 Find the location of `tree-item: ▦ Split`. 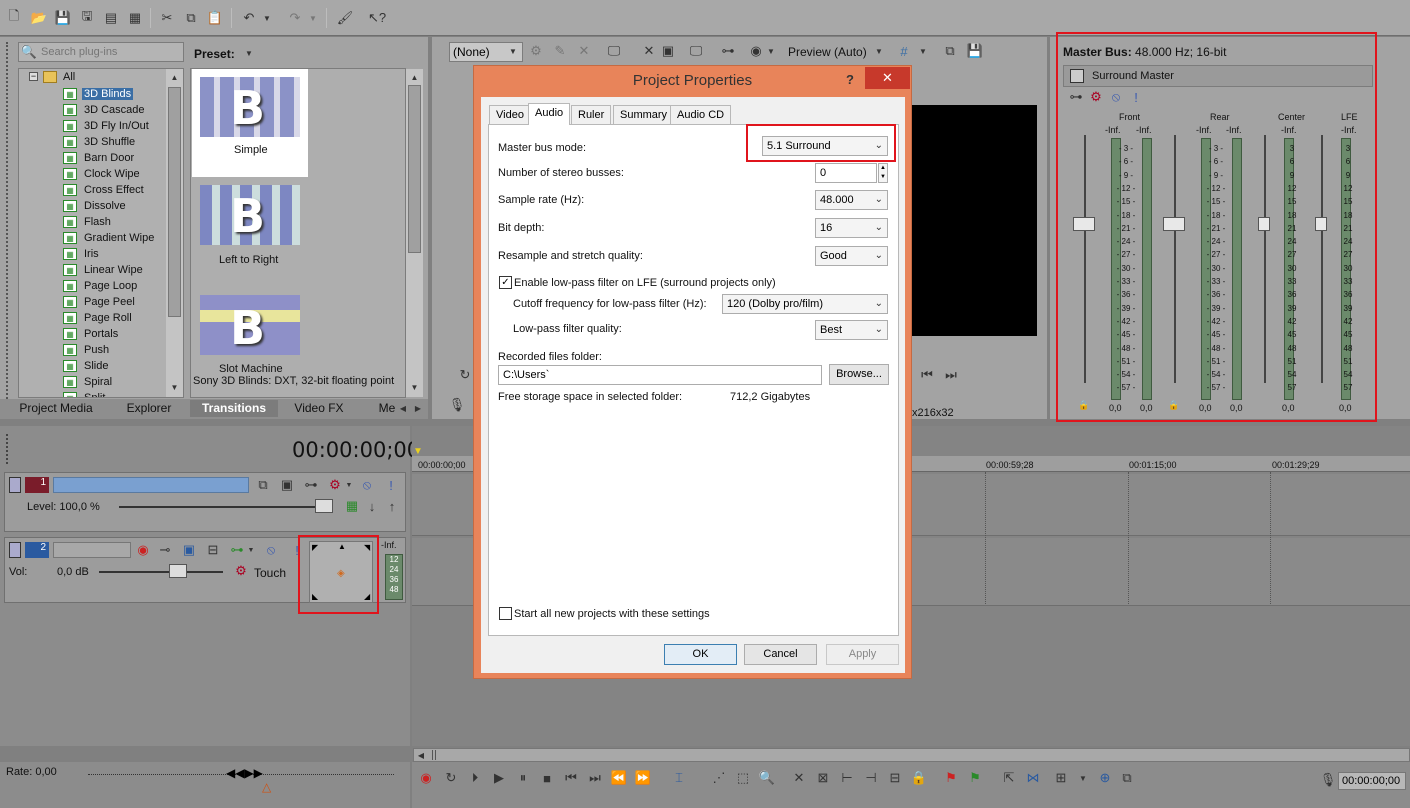

tree-item: ▦ Split is located at coordinates (85, 393).